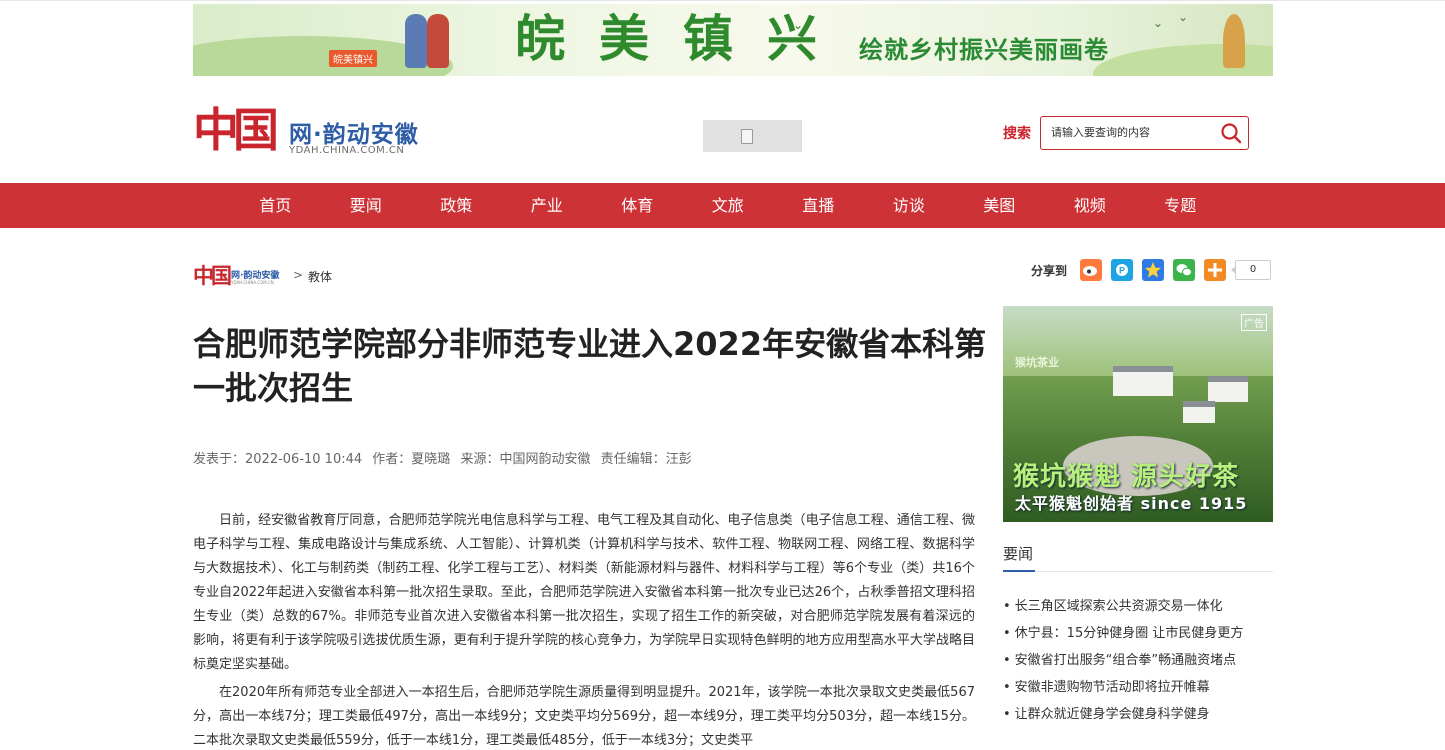 The width and height of the screenshot is (1445, 750). Describe the element at coordinates (411, 459) in the screenshot. I see `meta-author: 作者：夏晓璐` at that location.